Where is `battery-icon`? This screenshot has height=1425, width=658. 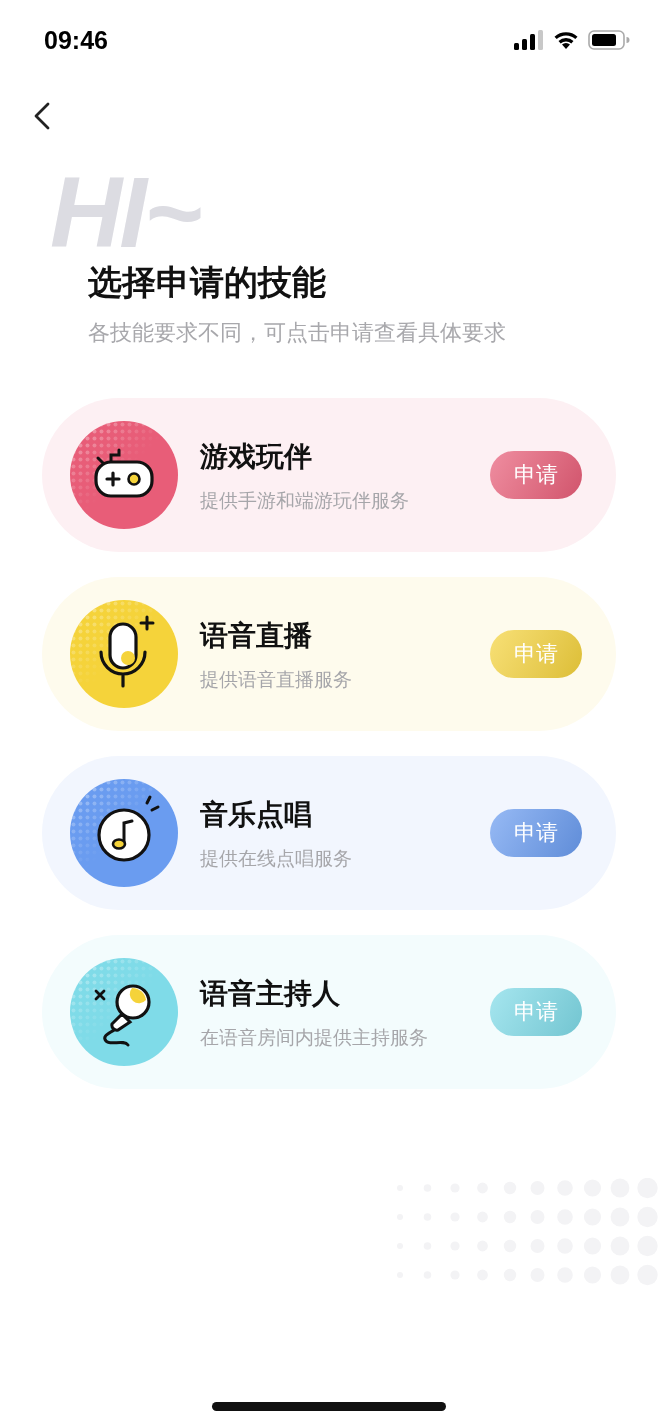 battery-icon is located at coordinates (609, 40).